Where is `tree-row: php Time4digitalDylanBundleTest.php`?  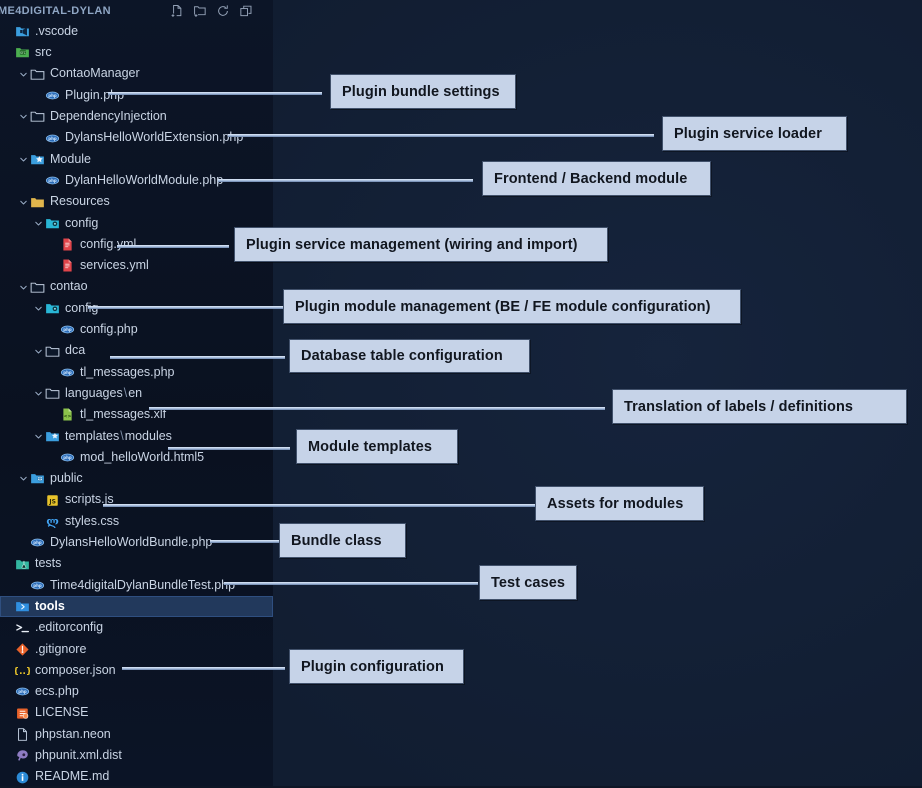 tree-row: php Time4digitalDylanBundleTest.php is located at coordinates (136, 585).